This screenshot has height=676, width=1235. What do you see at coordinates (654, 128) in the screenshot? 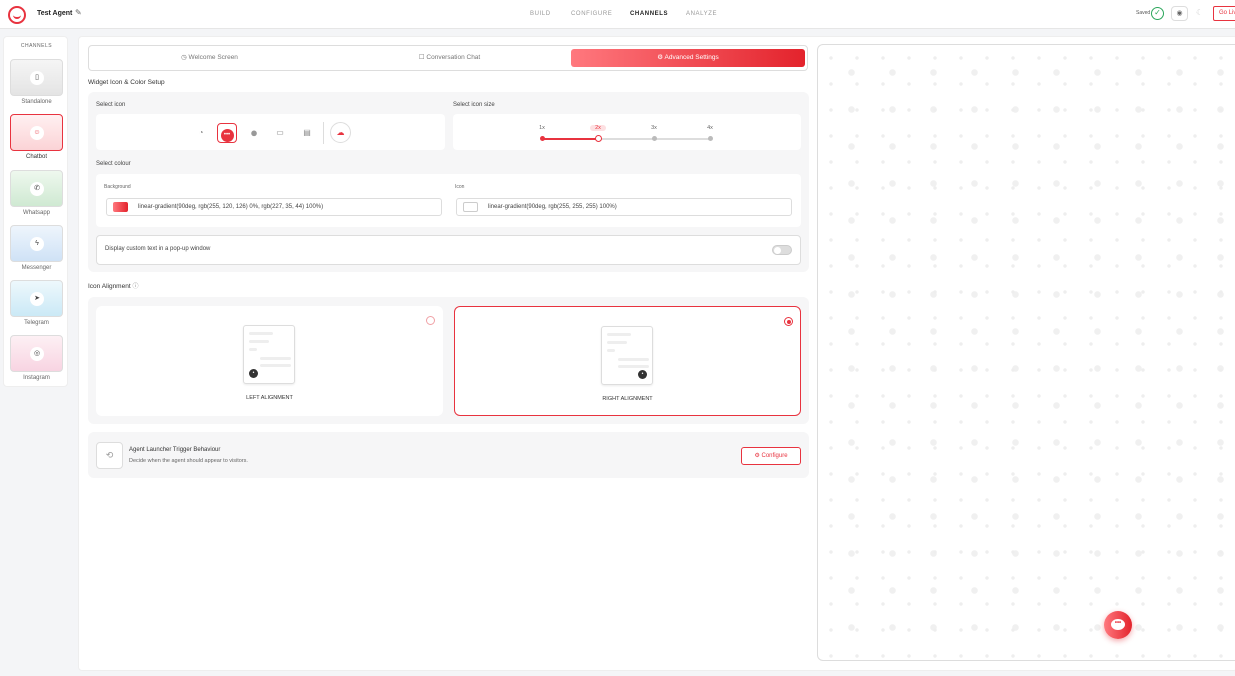
I see `size-3x-label: 3x` at bounding box center [654, 128].